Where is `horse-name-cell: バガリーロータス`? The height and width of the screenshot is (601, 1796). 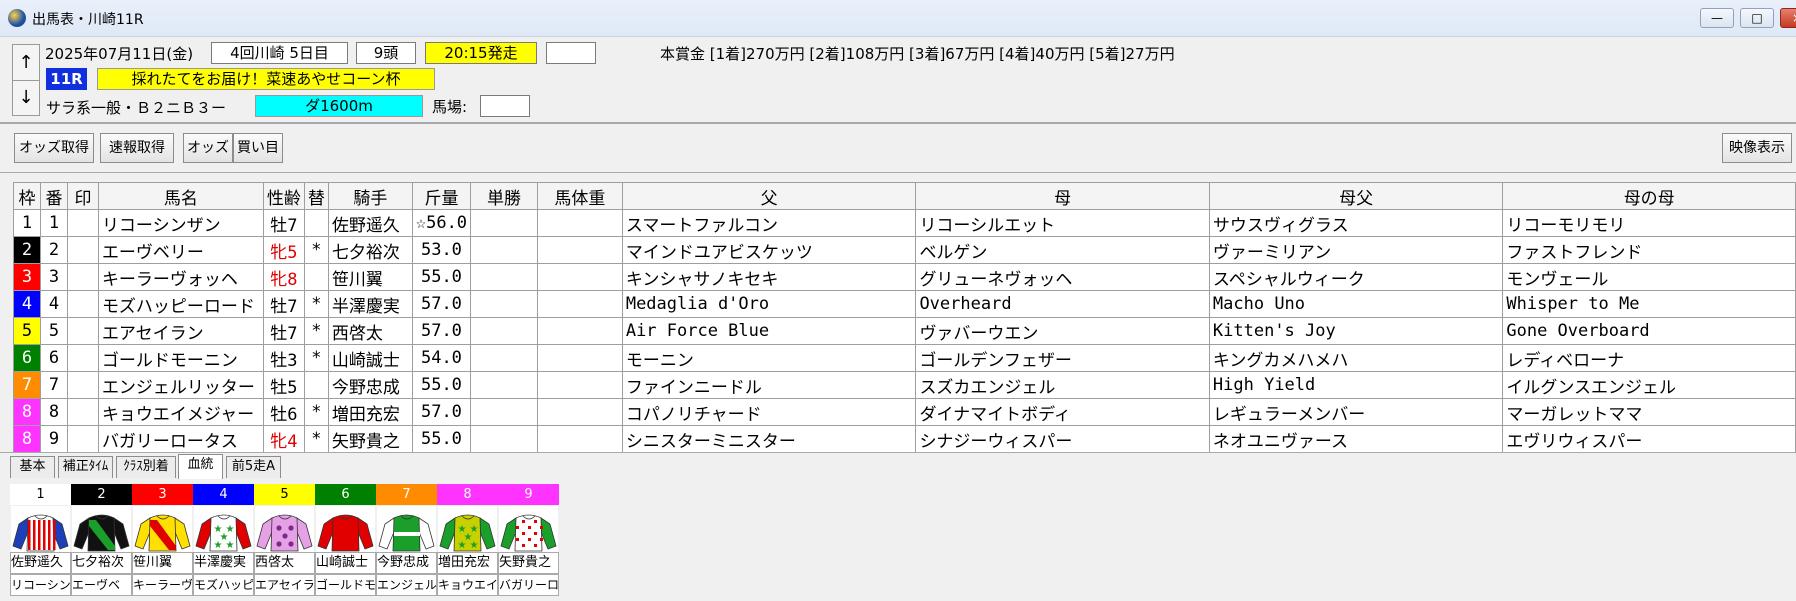 horse-name-cell: バガリーロータス is located at coordinates (180, 439).